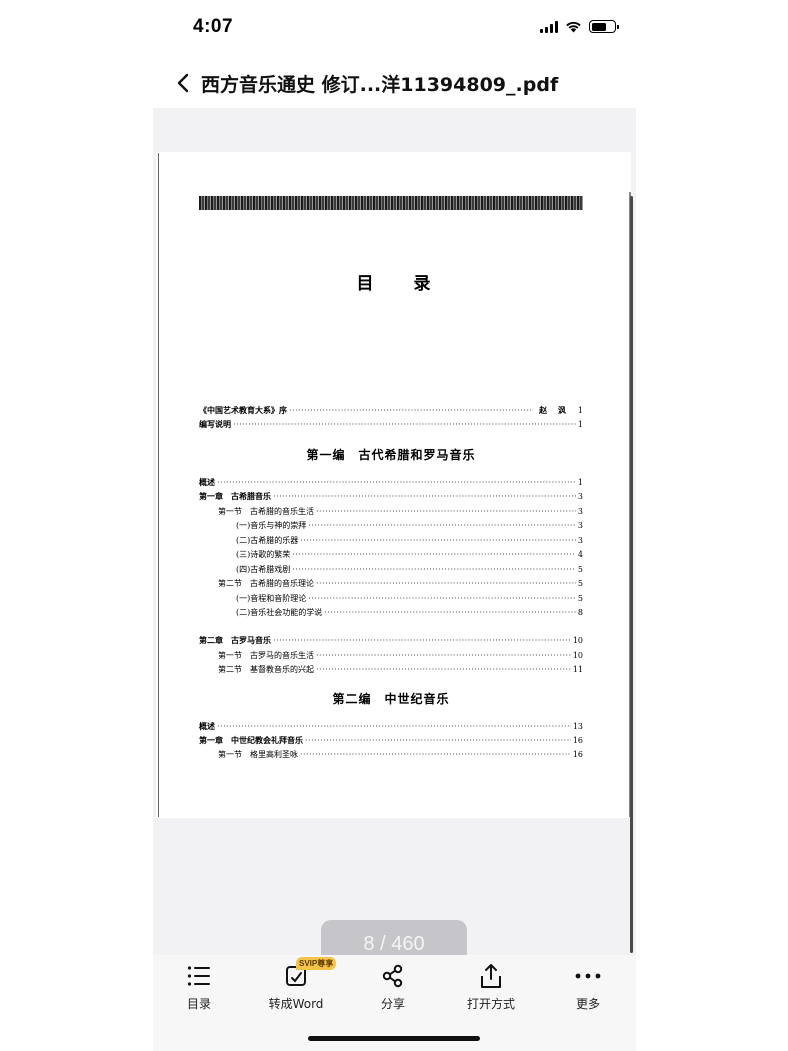 This screenshot has width=788, height=1051. I want to click on battery-icon, so click(604, 26).